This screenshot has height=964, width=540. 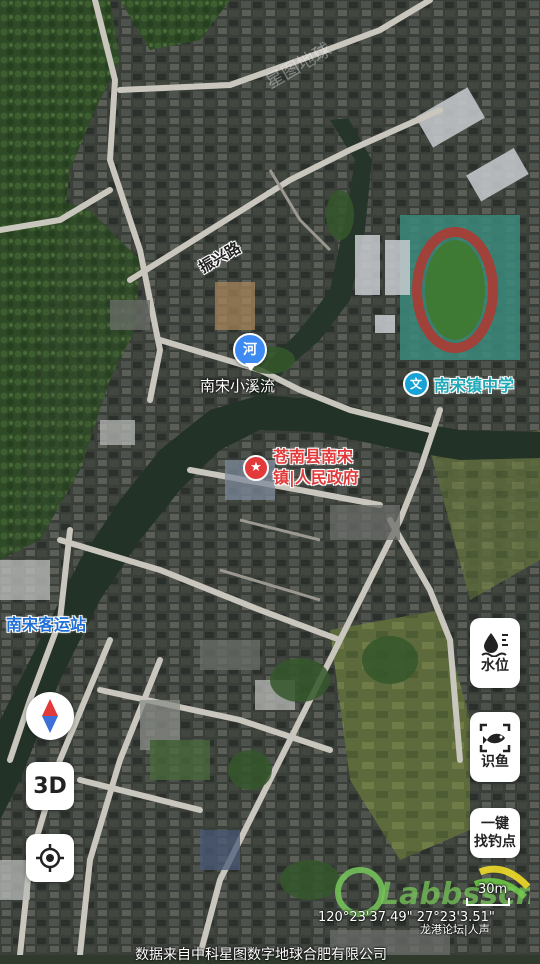 I want to click on compass-icon, so click(x=50, y=716).